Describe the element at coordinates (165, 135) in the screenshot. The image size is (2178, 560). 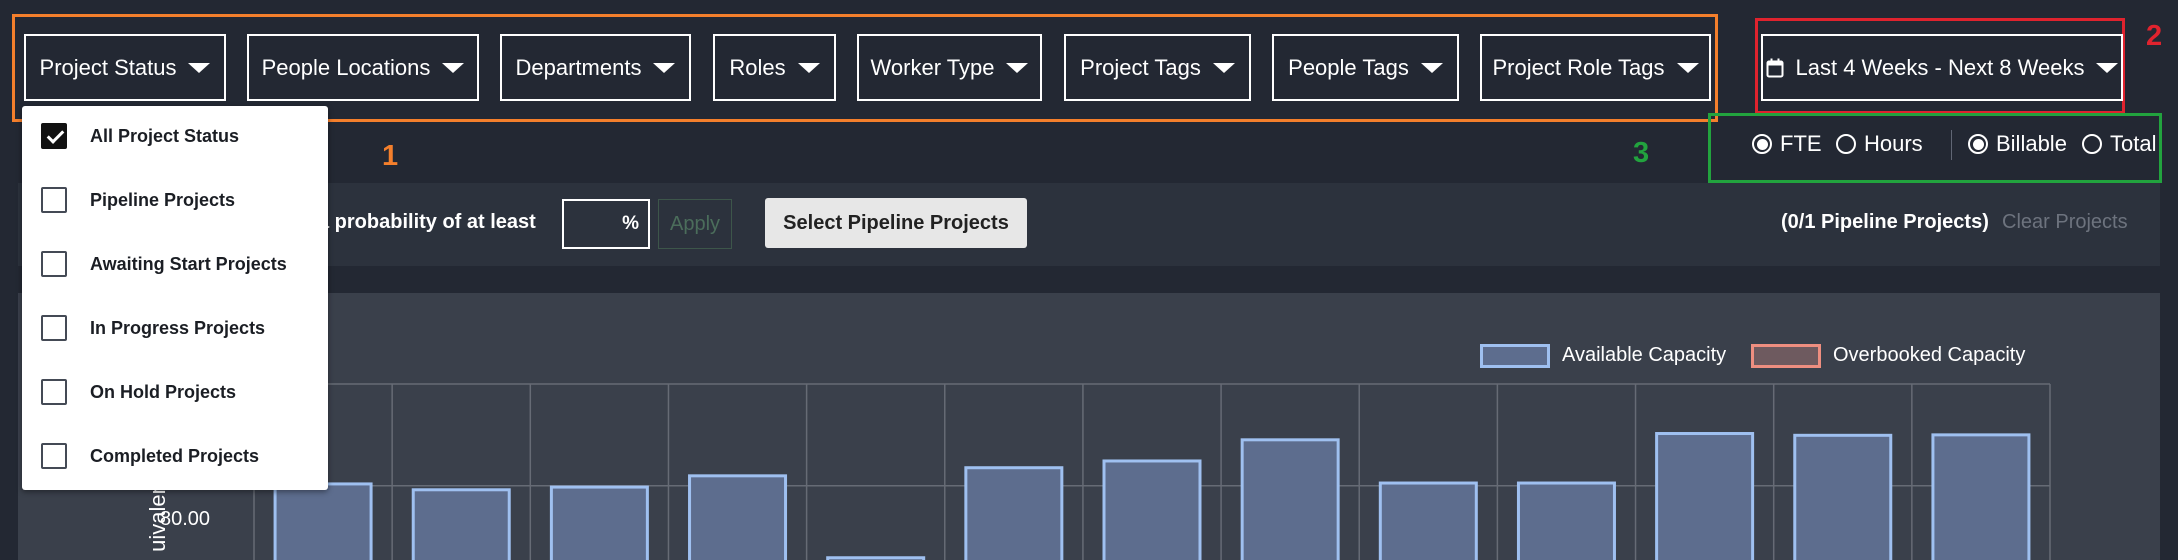
I see `status-option-label: All Project Status` at that location.